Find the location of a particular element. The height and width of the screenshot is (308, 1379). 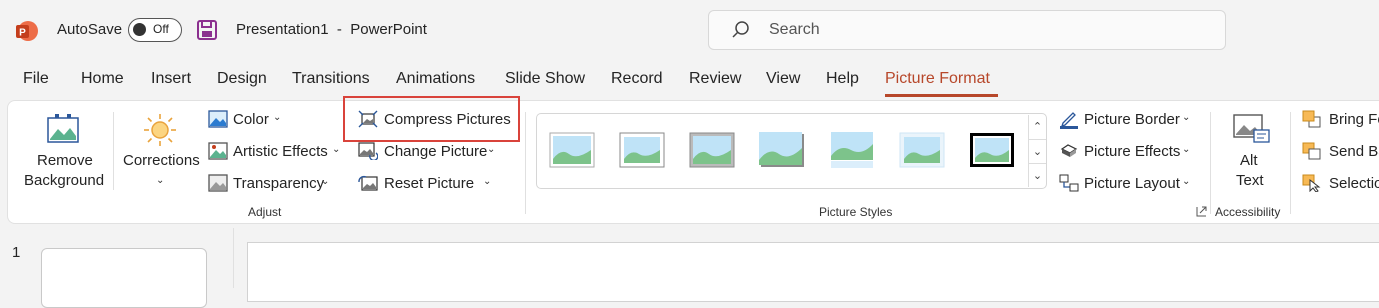

autosave-state: Off is located at coordinates (161, 29).